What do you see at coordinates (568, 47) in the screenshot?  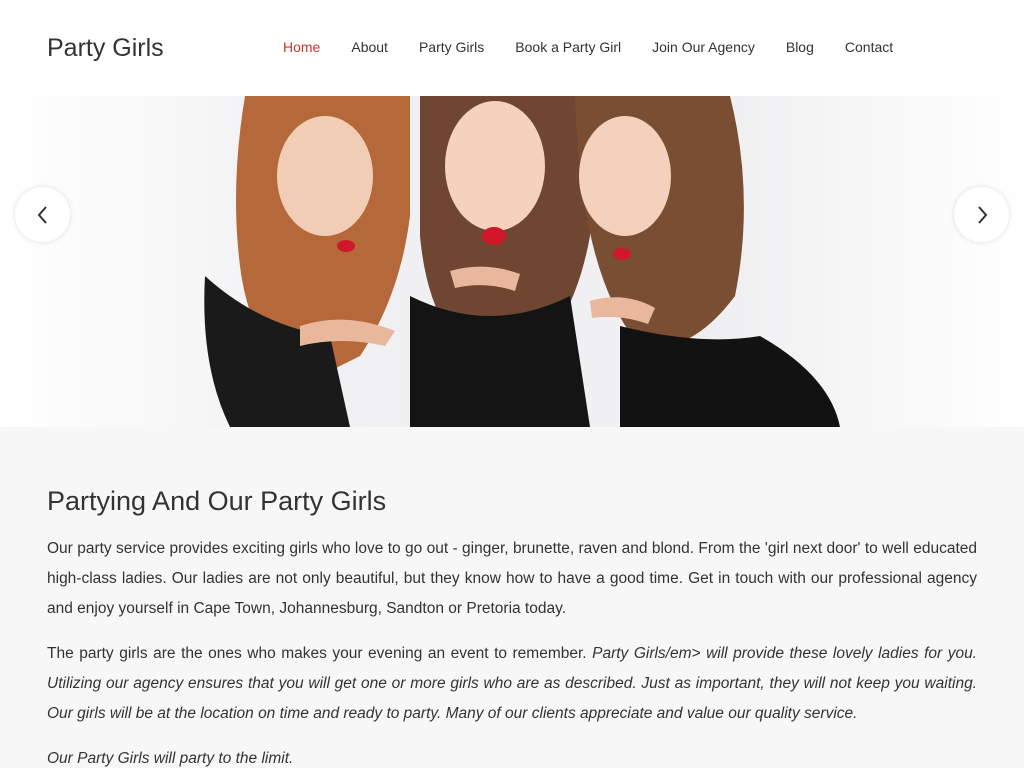 I see `nav-book-a-party-girl: Book a Party Girl` at bounding box center [568, 47].